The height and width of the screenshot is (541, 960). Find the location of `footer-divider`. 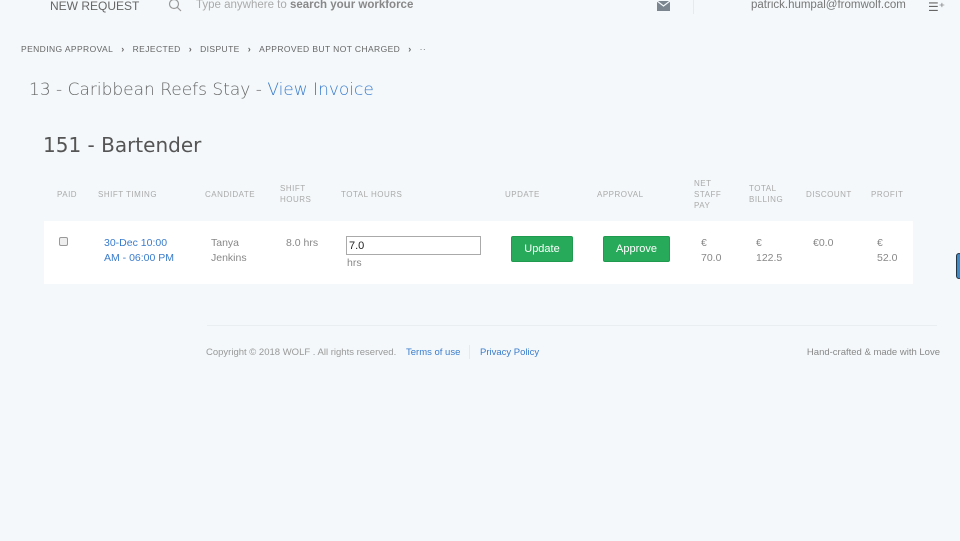

footer-divider is located at coordinates (572, 325).